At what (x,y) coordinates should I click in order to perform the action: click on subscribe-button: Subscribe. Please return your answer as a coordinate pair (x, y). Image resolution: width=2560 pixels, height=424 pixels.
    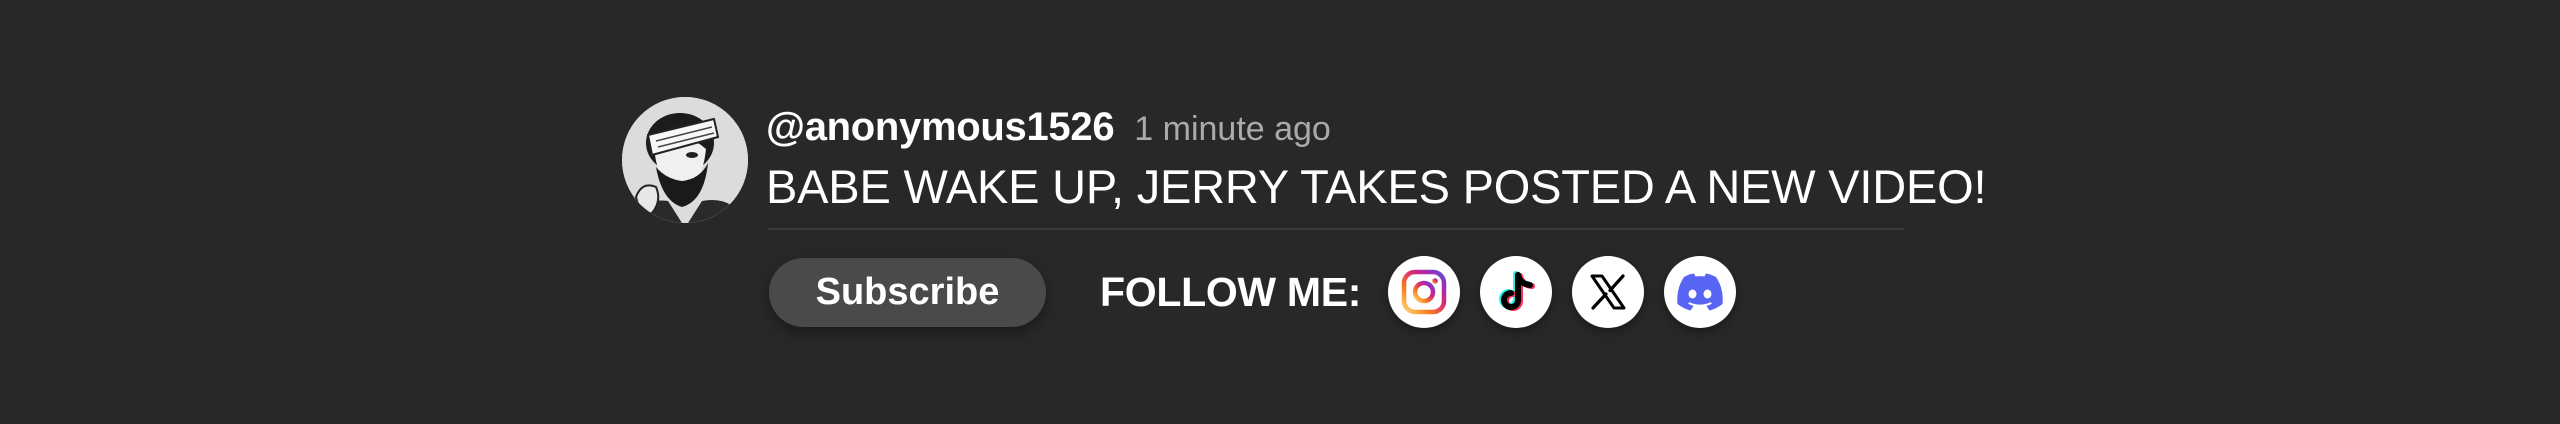
    Looking at the image, I should click on (907, 292).